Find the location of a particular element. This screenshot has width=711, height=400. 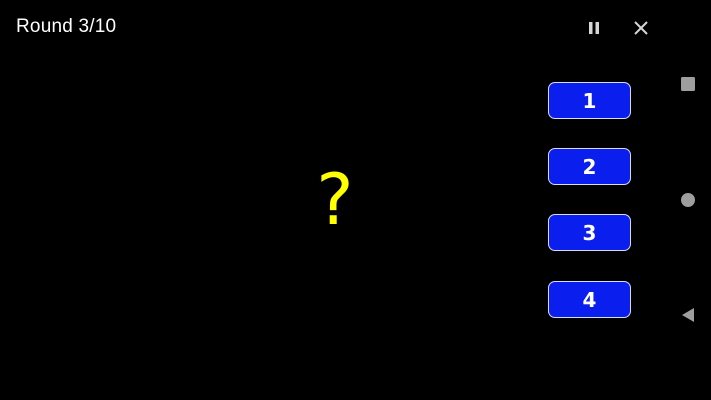

answer-button-1: 1 is located at coordinates (589, 100).